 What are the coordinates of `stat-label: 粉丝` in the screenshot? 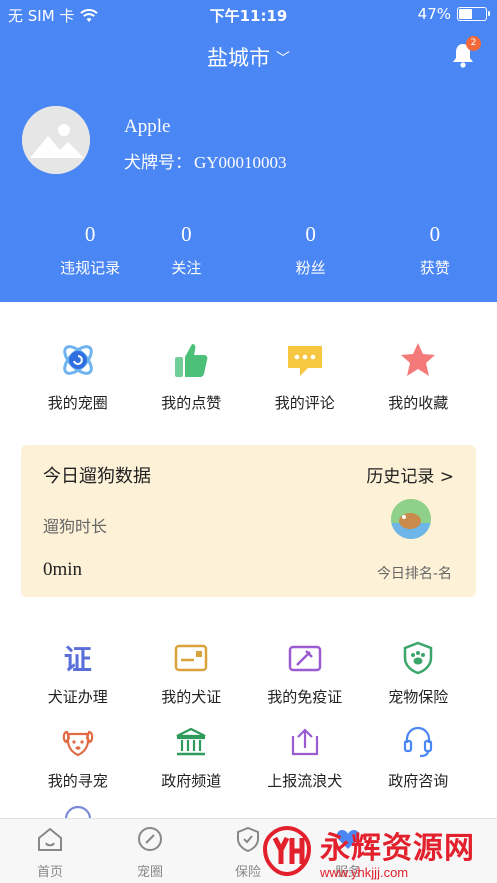 It's located at (310, 268).